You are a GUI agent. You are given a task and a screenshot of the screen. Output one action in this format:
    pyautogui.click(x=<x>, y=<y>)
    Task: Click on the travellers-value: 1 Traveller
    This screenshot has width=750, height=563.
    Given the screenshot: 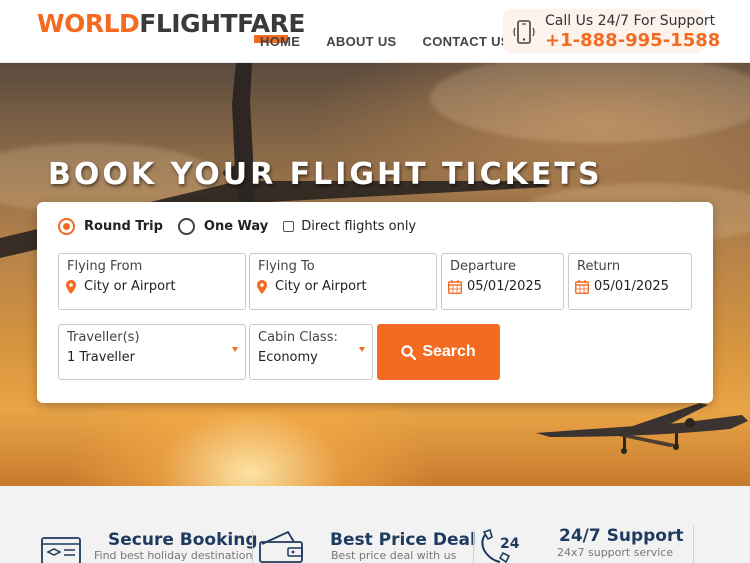 What is the action you would take?
    pyautogui.click(x=101, y=357)
    